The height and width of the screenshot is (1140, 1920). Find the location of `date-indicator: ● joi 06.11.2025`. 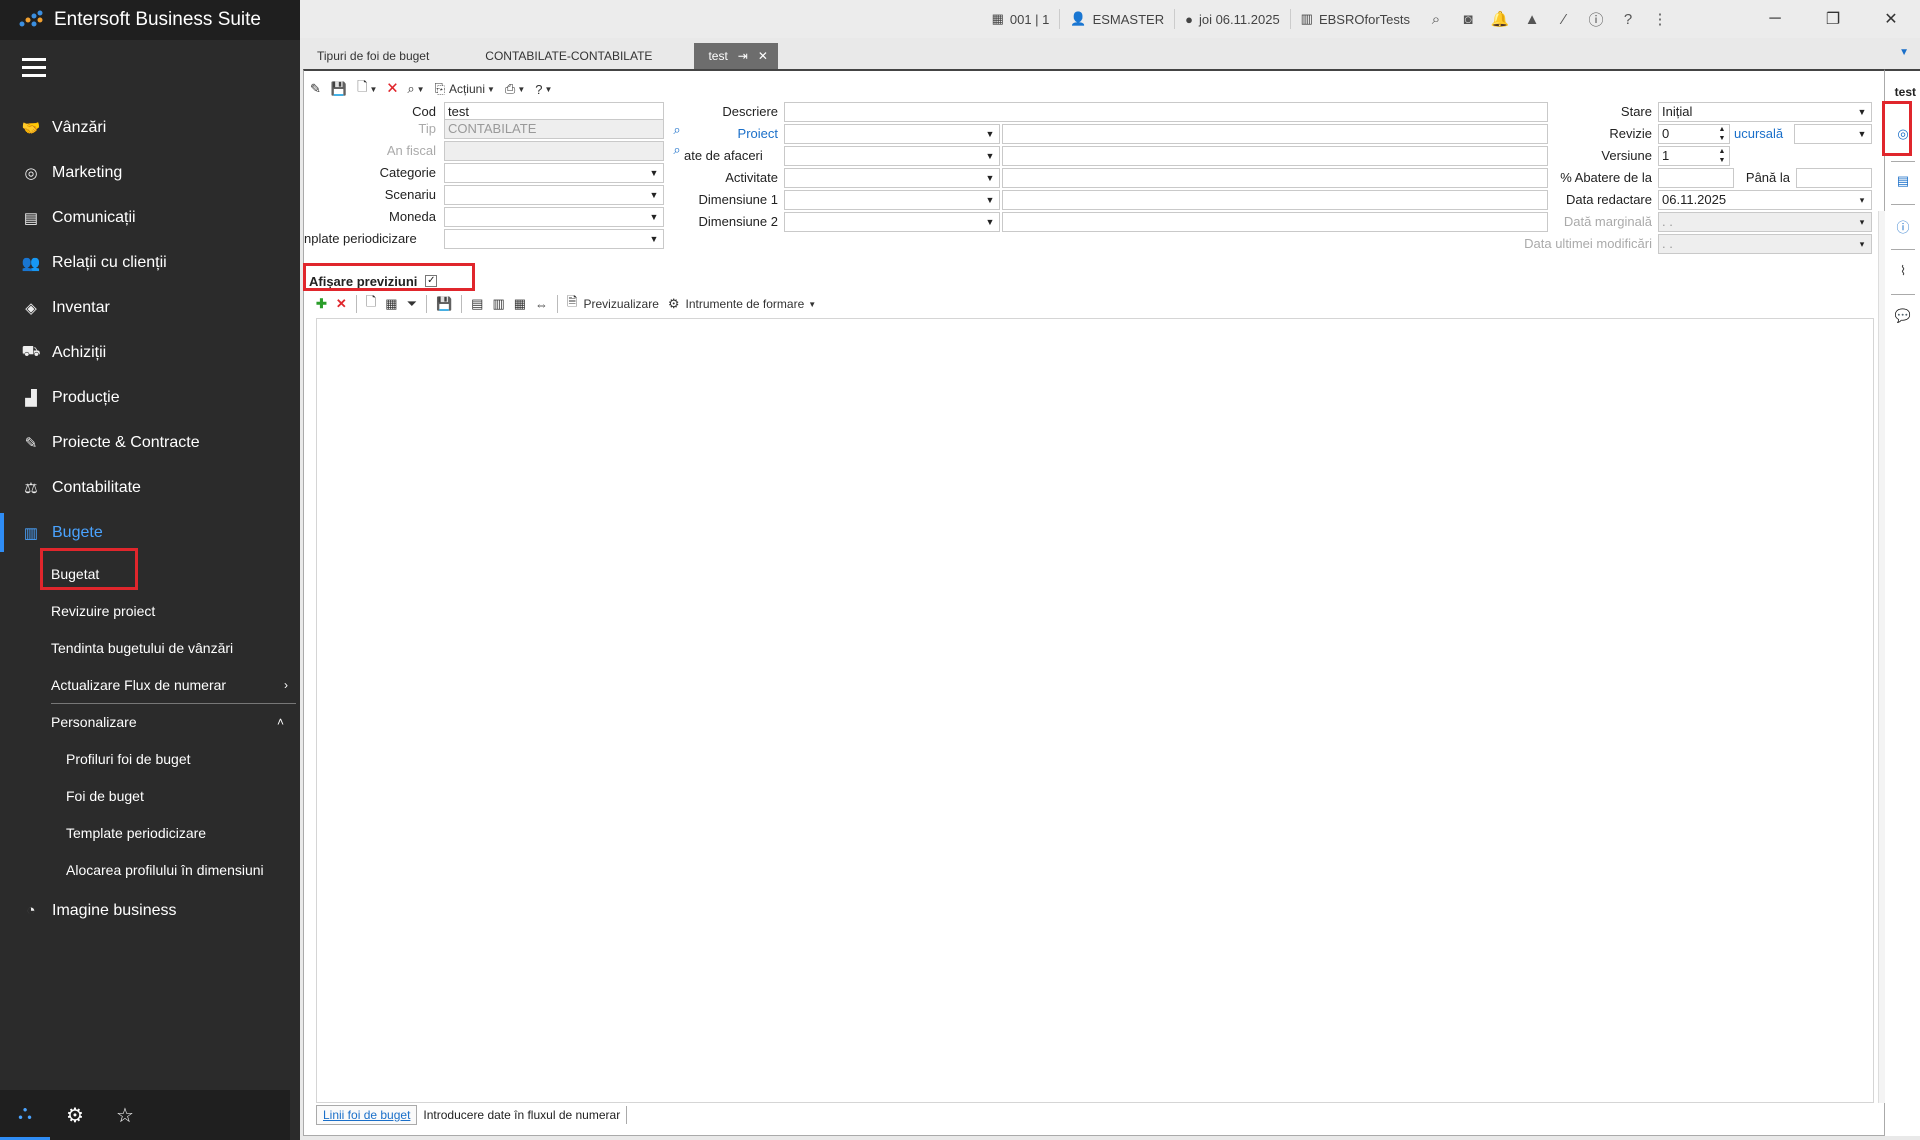

date-indicator: ● joi 06.11.2025 is located at coordinates (1232, 19).